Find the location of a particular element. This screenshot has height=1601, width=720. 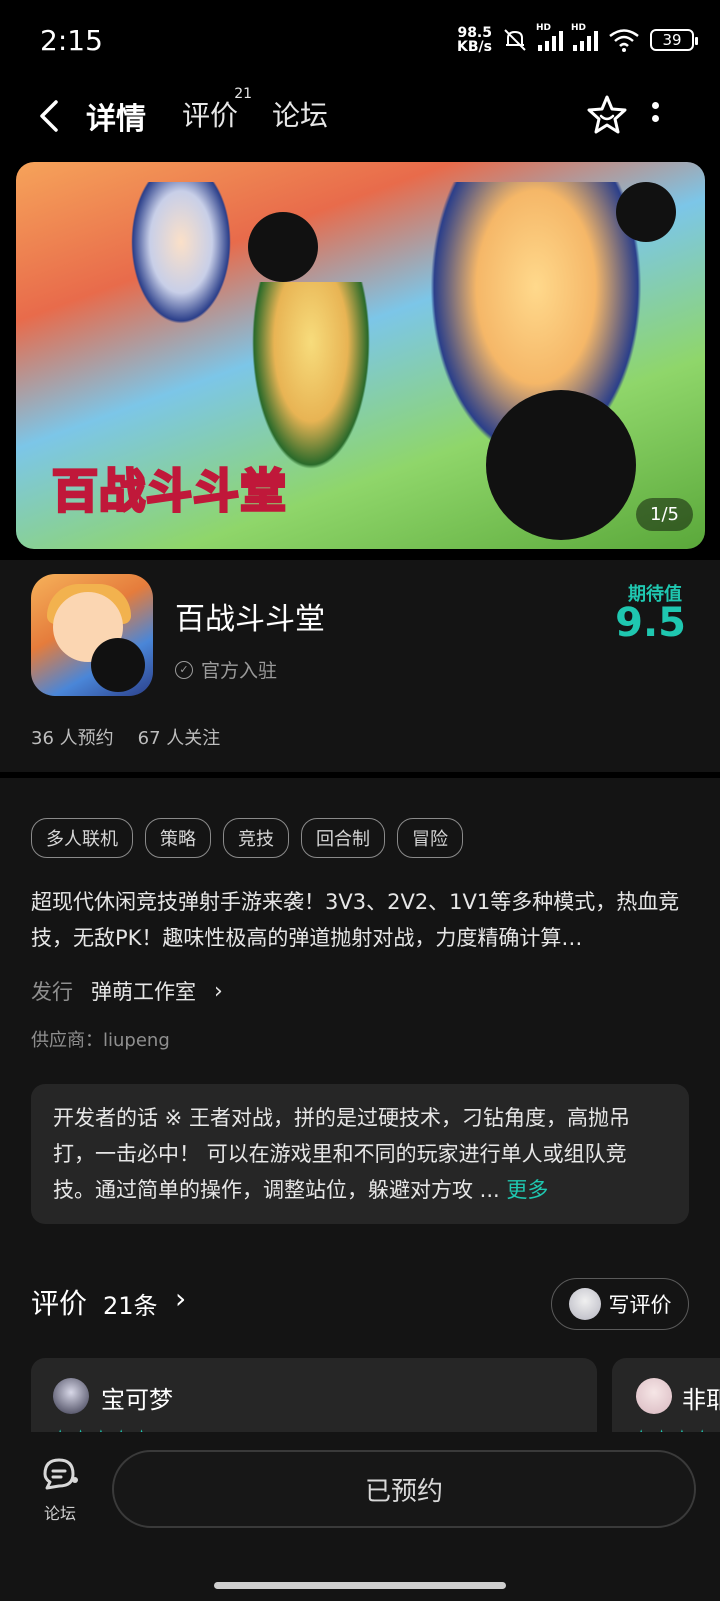

more-menu-icon is located at coordinates (655, 115).